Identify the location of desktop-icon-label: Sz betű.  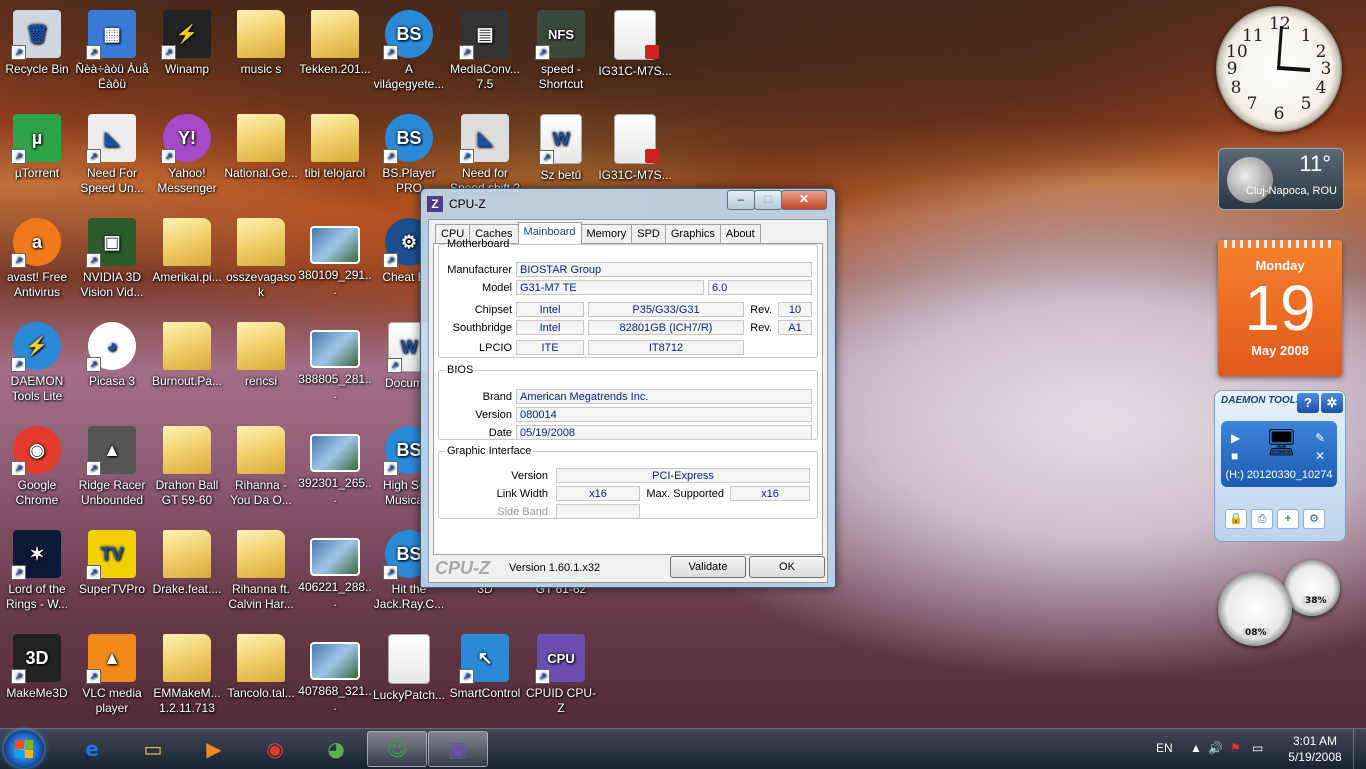
(561, 175).